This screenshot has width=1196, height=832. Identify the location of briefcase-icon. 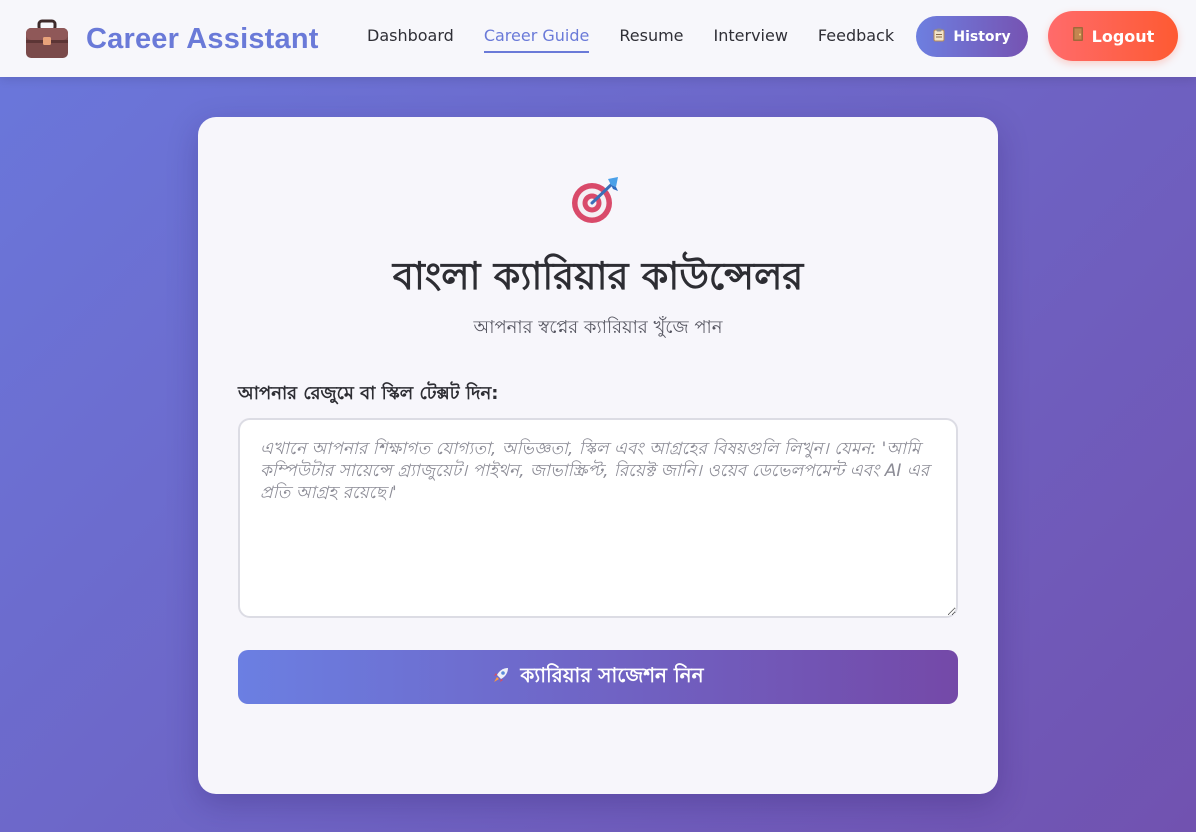
(47, 39).